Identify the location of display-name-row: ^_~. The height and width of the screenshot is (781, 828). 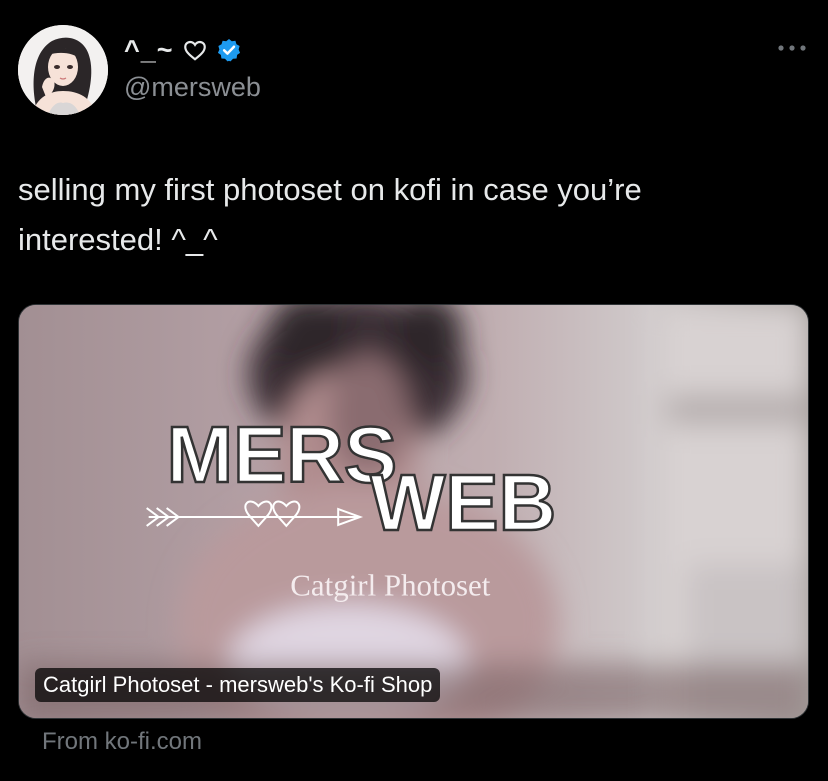
(183, 50).